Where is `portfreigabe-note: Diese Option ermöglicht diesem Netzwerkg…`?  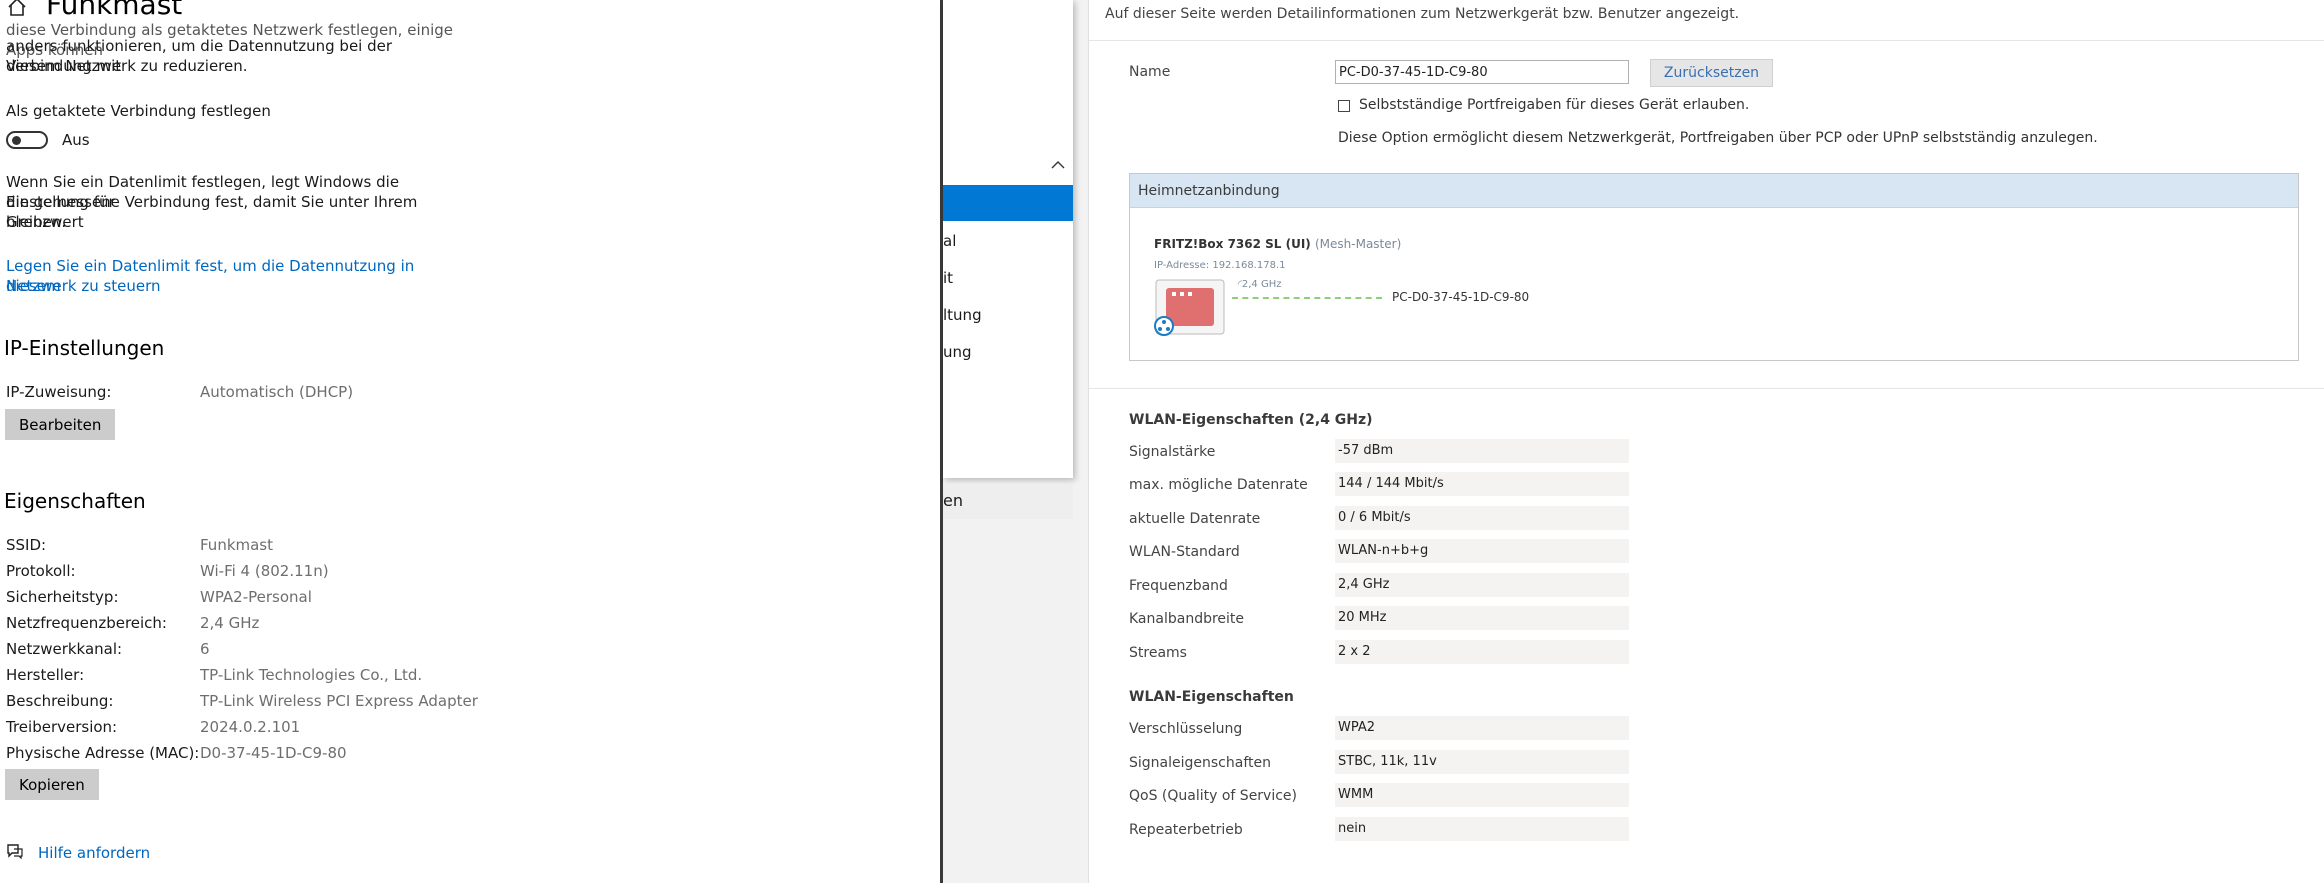 portfreigabe-note: Diese Option ermöglicht diesem Netzwerkg… is located at coordinates (1718, 138).